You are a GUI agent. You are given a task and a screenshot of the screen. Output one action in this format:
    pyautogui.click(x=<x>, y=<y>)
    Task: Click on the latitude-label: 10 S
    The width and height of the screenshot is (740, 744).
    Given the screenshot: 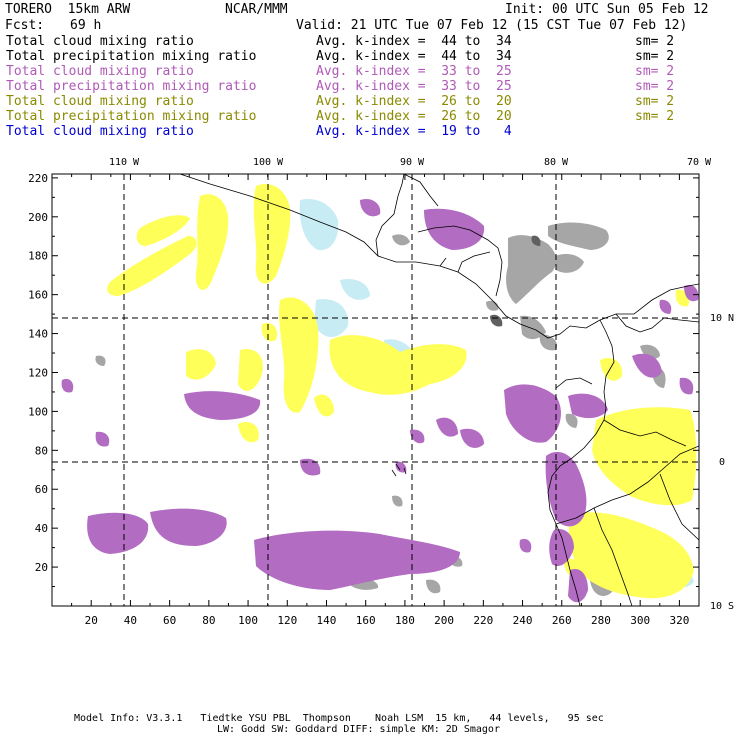 What is the action you would take?
    pyautogui.click(x=722, y=606)
    